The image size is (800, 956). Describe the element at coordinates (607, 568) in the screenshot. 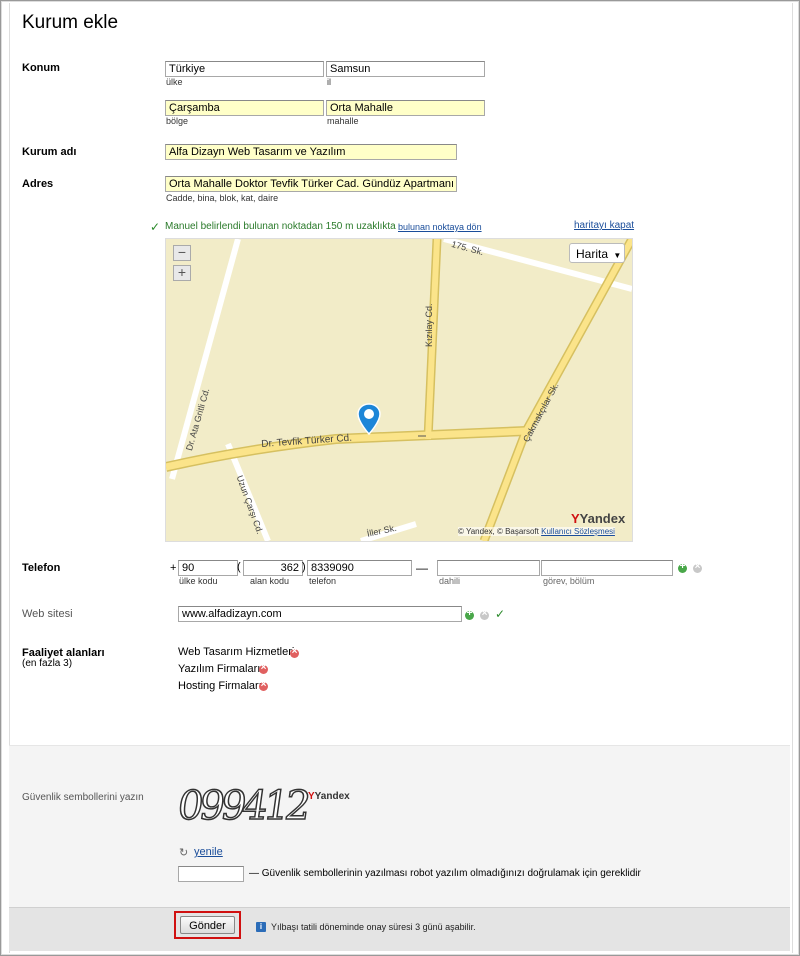

I see `phone-role-input` at that location.